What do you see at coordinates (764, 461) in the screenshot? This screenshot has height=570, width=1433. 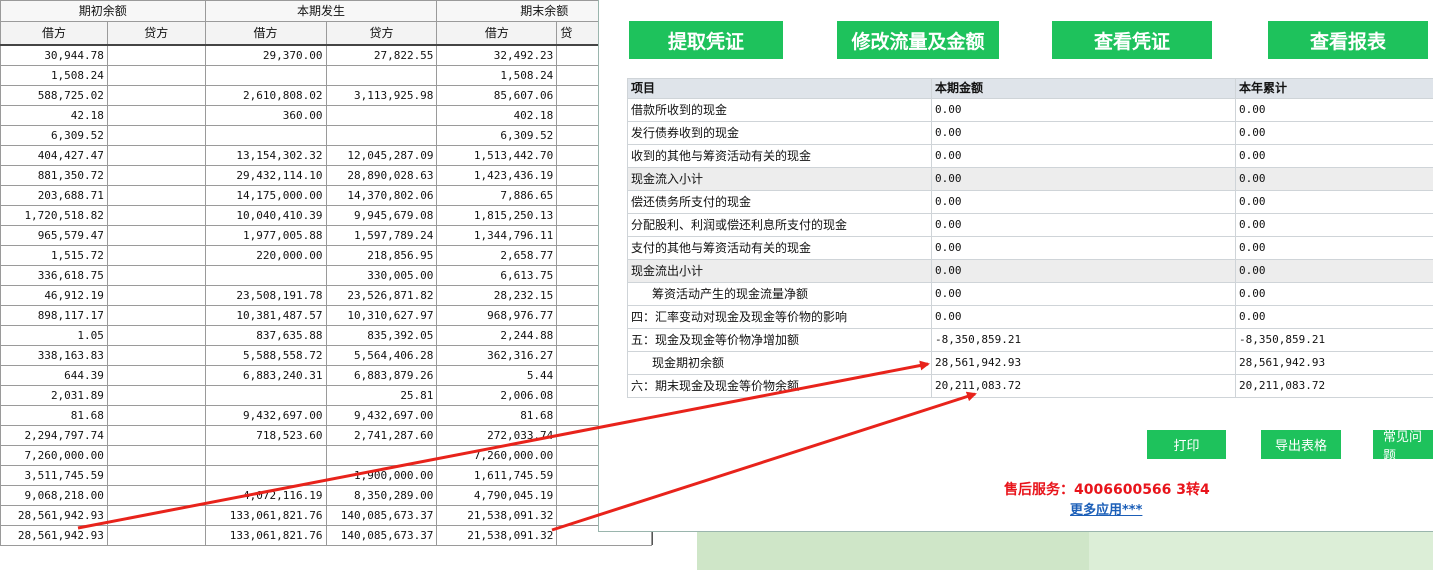 I see `arrow-closing-balance` at bounding box center [764, 461].